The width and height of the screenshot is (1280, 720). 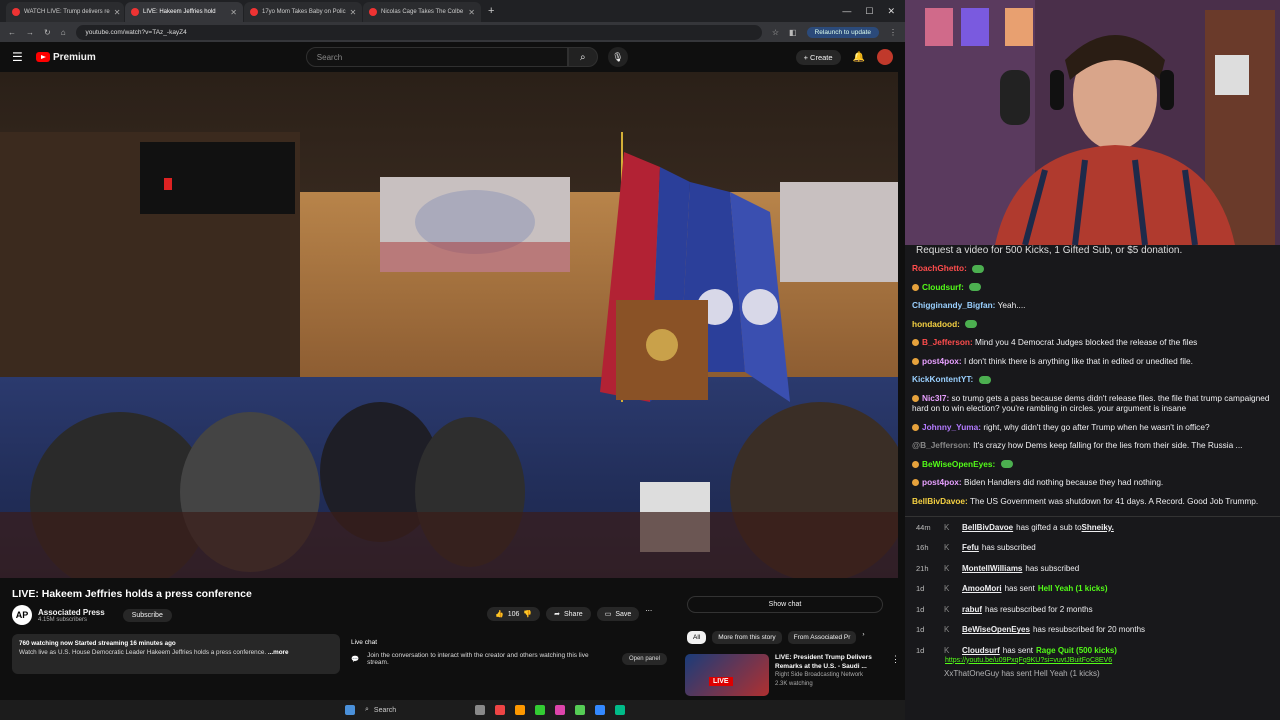 What do you see at coordinates (618, 614) in the screenshot?
I see `save-button: ▭ Save` at bounding box center [618, 614].